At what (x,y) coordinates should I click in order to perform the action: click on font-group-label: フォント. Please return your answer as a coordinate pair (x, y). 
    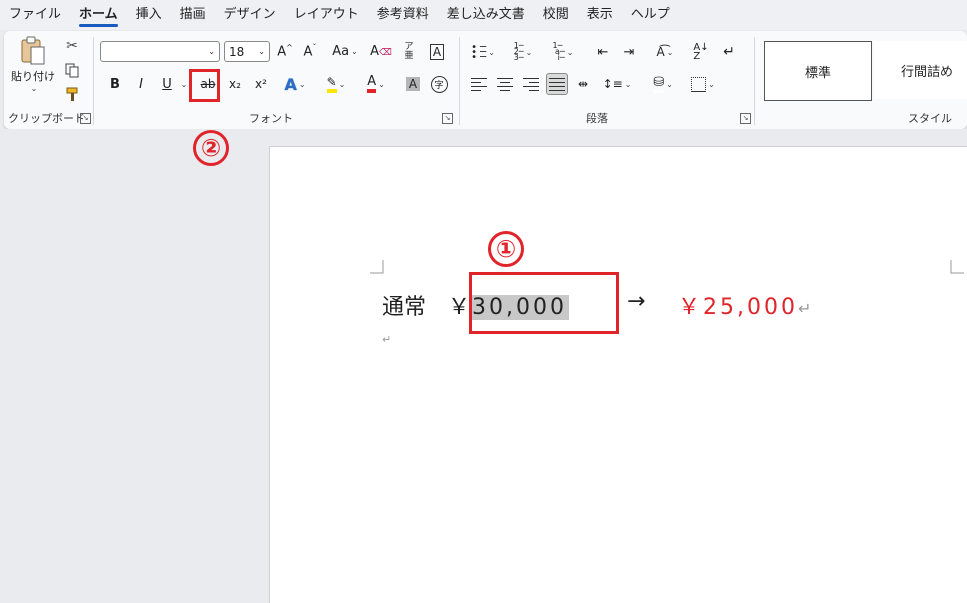
    Looking at the image, I should click on (271, 118).